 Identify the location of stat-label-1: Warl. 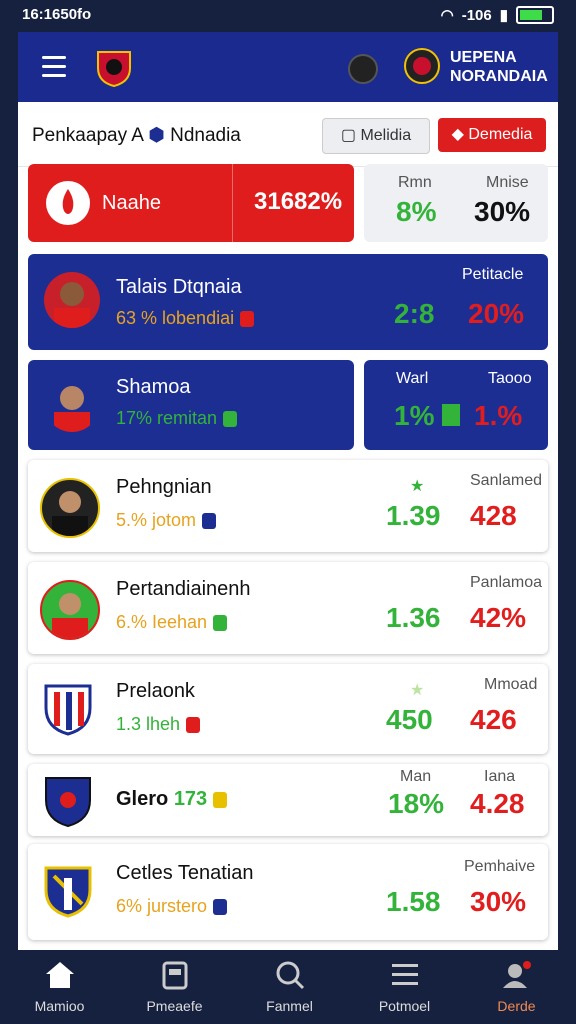
(412, 378).